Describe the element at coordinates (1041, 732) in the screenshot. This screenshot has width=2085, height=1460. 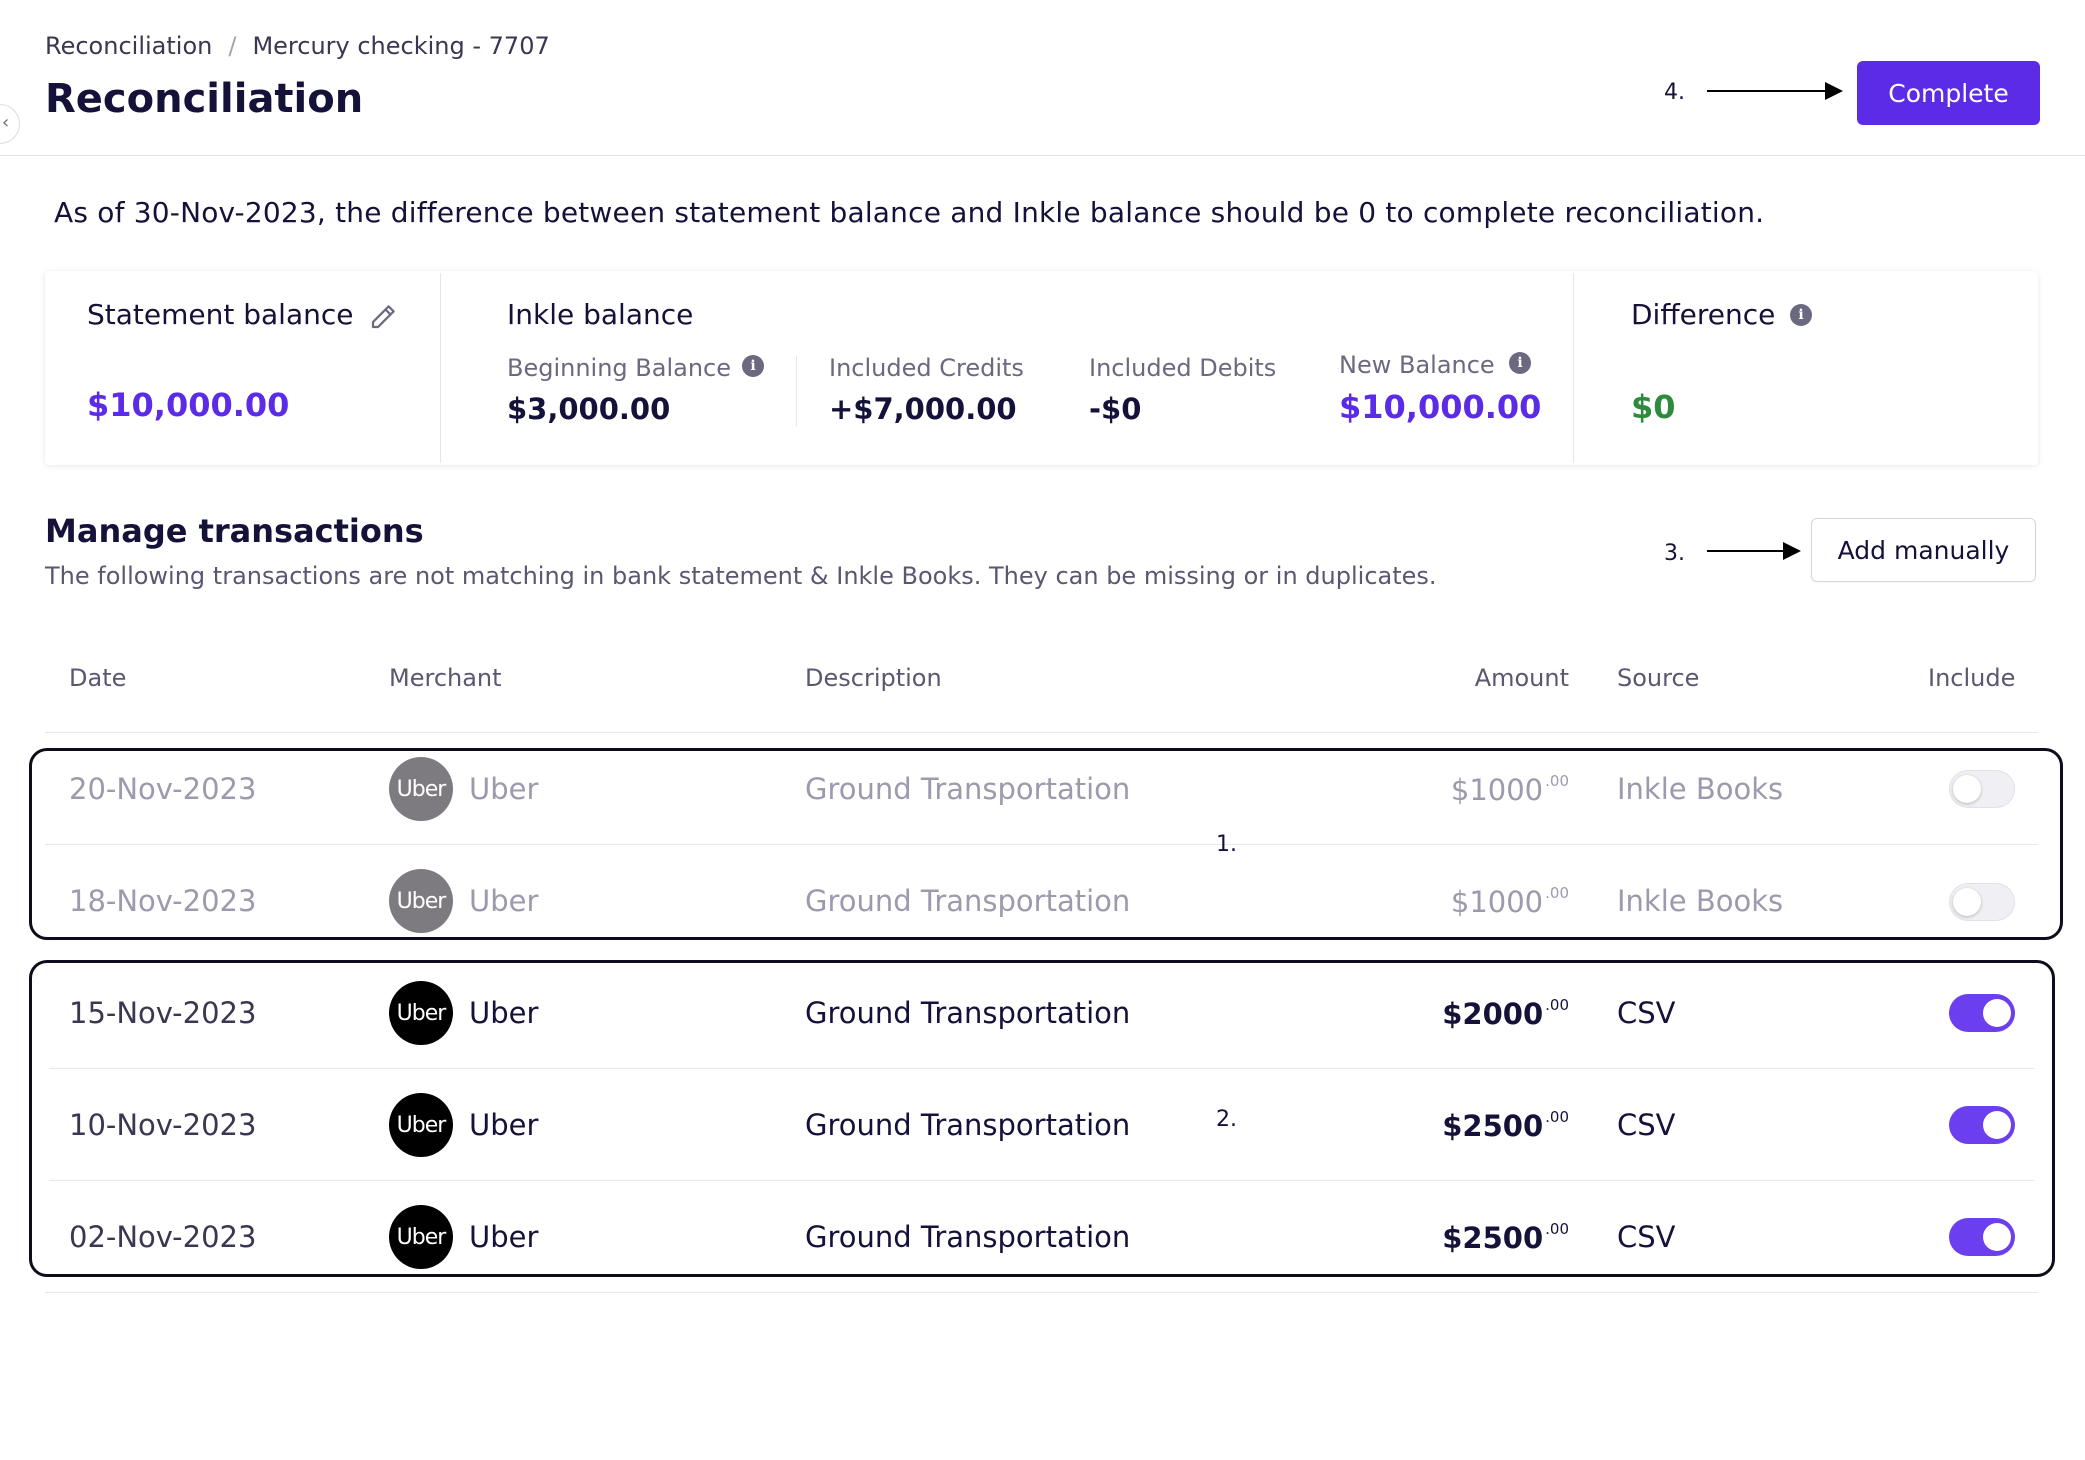
I see `table-header-divider` at that location.